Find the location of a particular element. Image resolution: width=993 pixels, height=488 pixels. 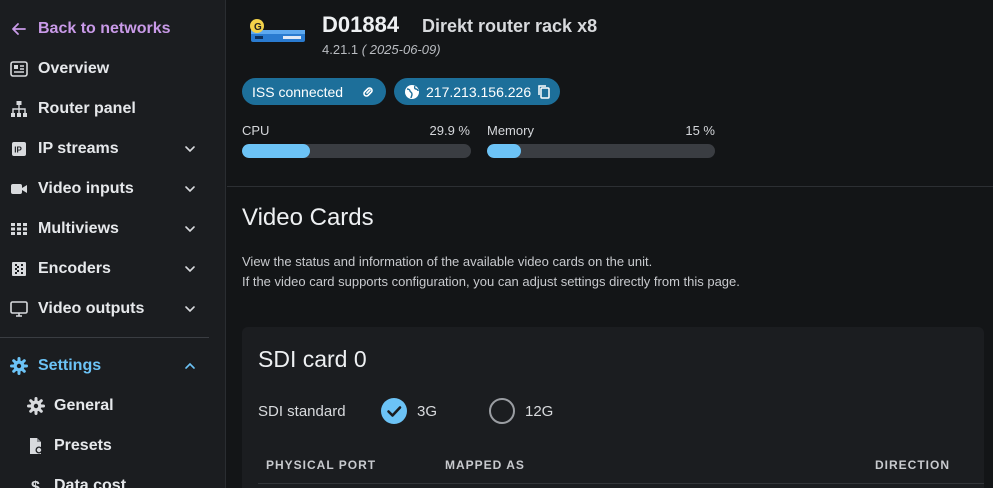

version-number: 4.21.1 is located at coordinates (340, 49).